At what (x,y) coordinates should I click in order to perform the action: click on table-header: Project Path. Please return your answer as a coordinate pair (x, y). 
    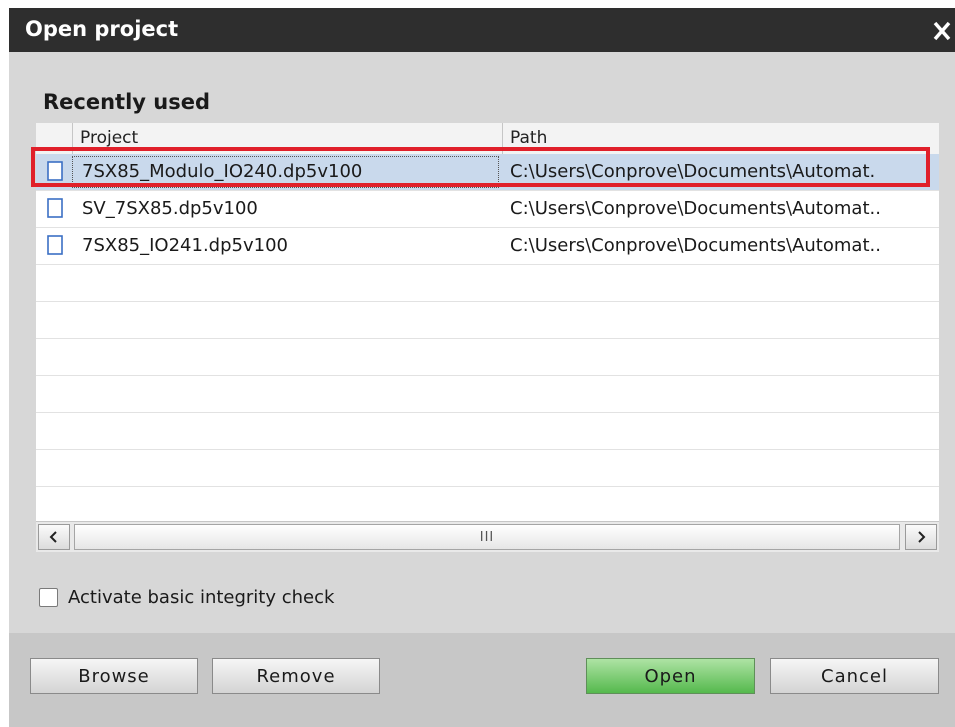
    Looking at the image, I should click on (487, 139).